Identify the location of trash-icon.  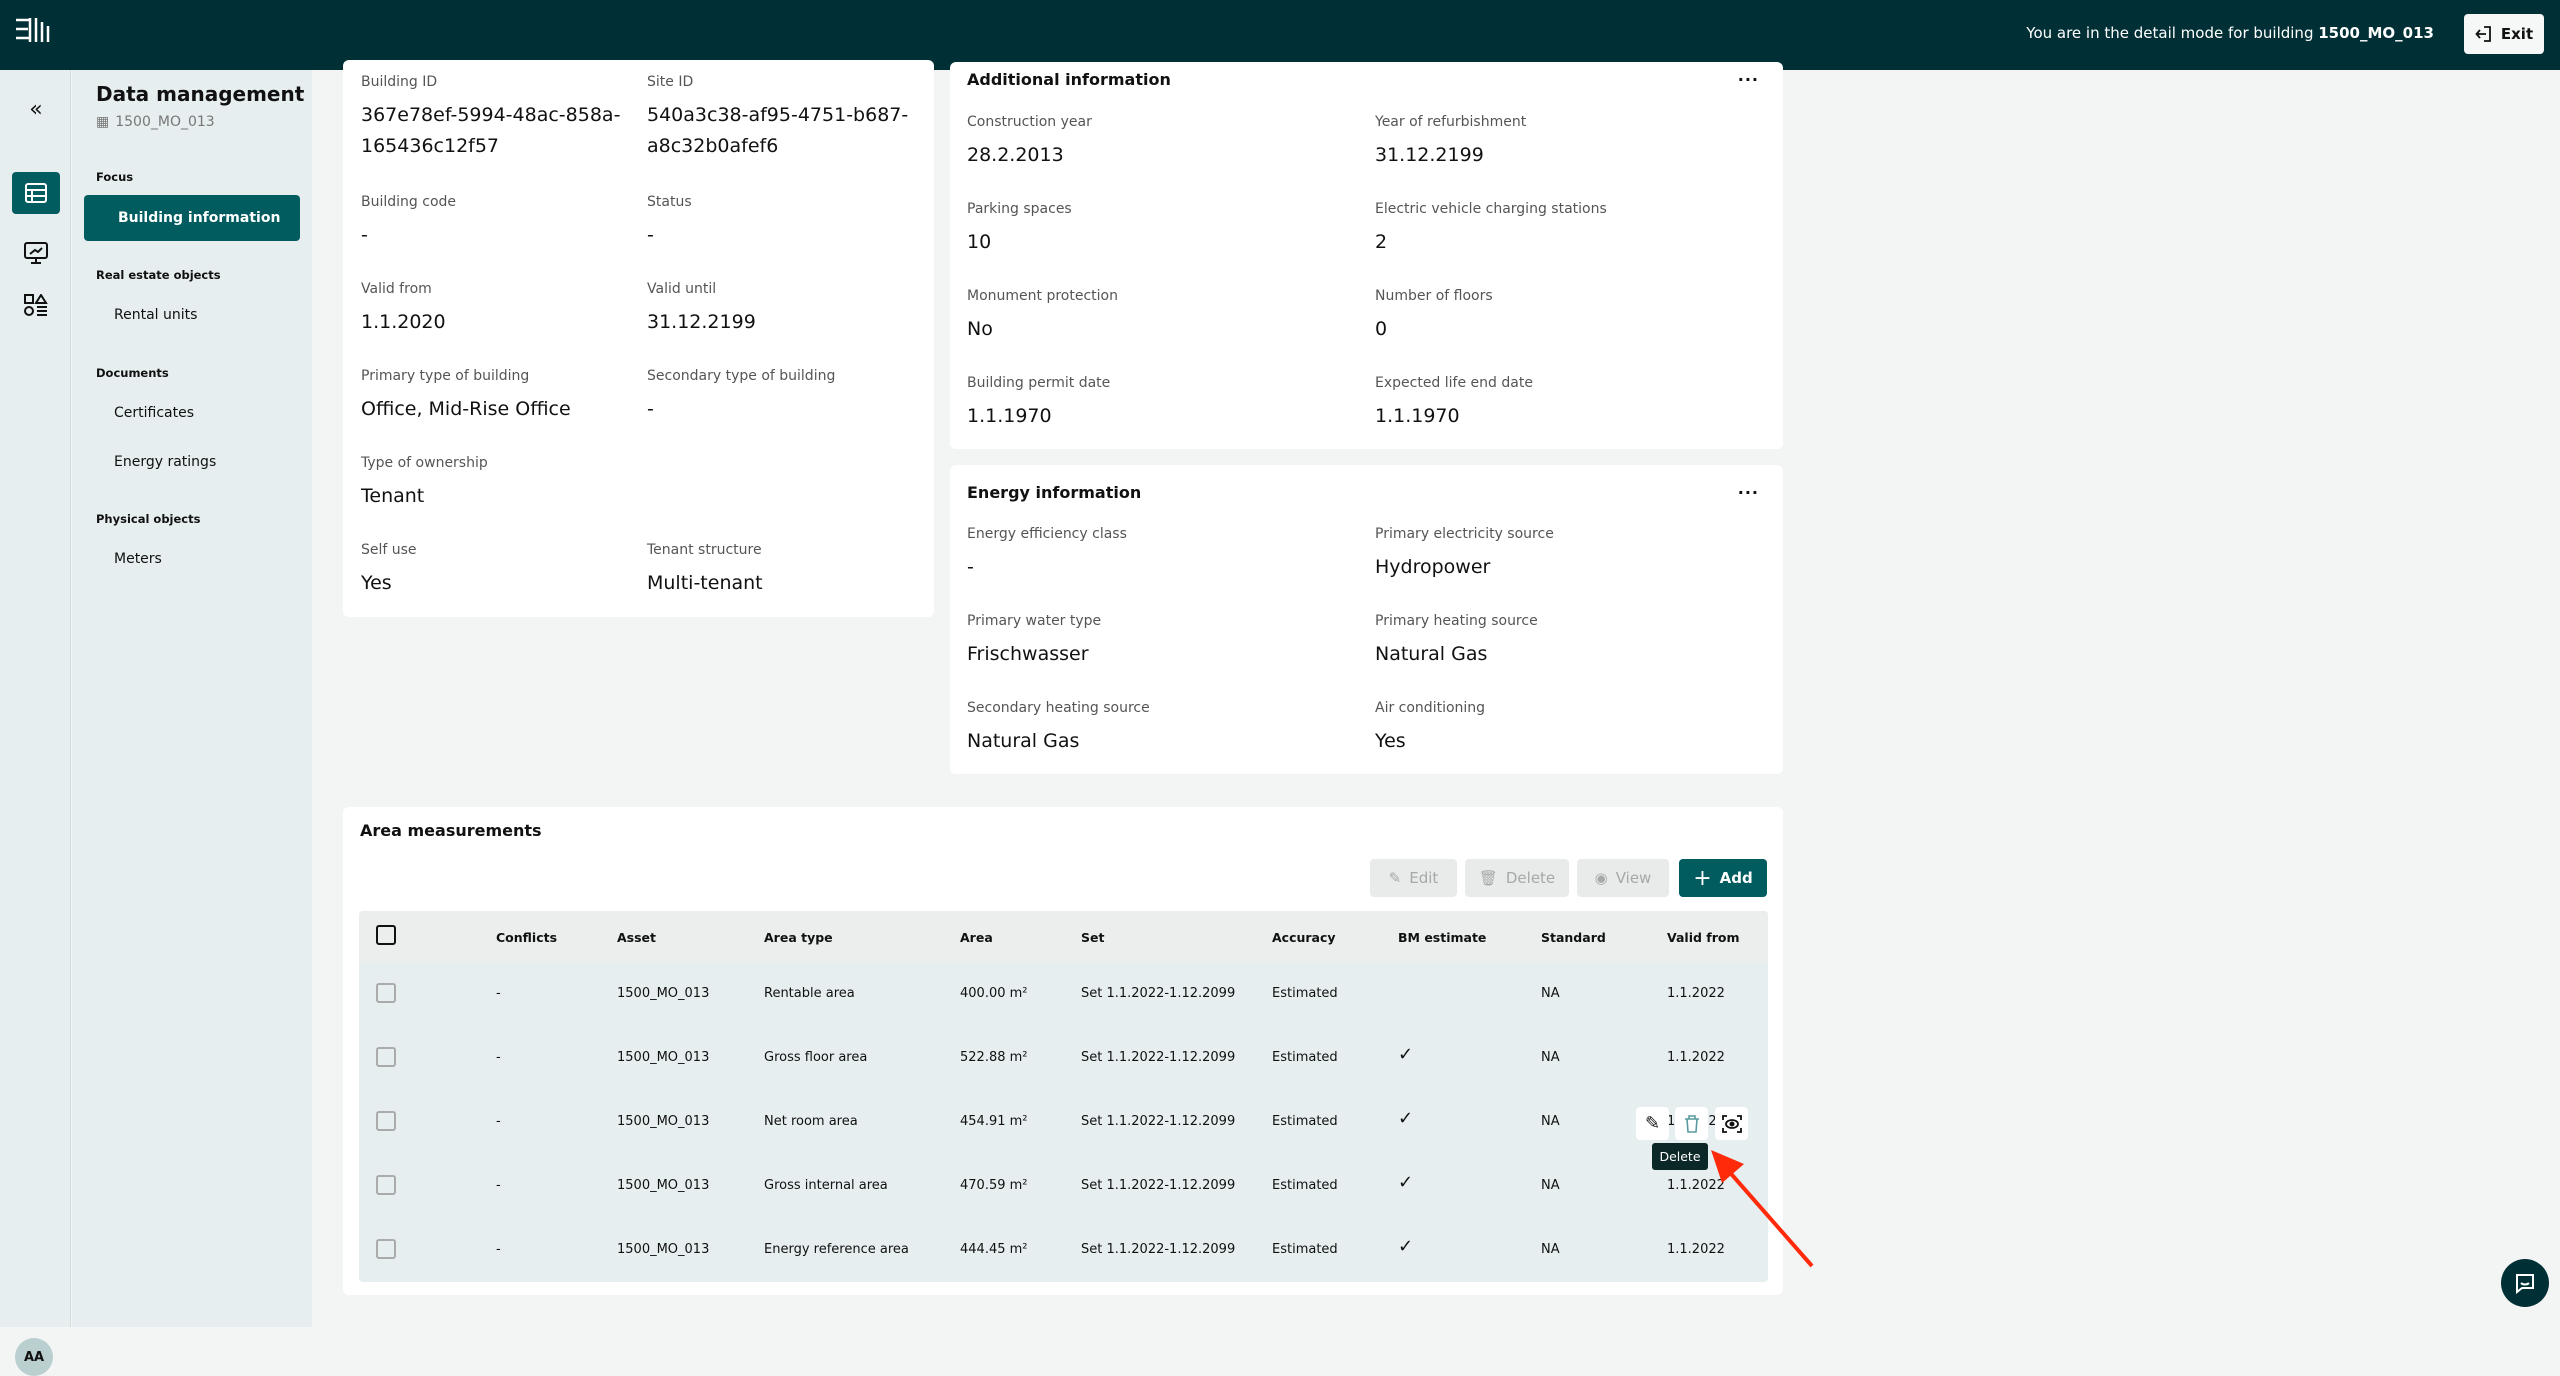
(1691, 1123).